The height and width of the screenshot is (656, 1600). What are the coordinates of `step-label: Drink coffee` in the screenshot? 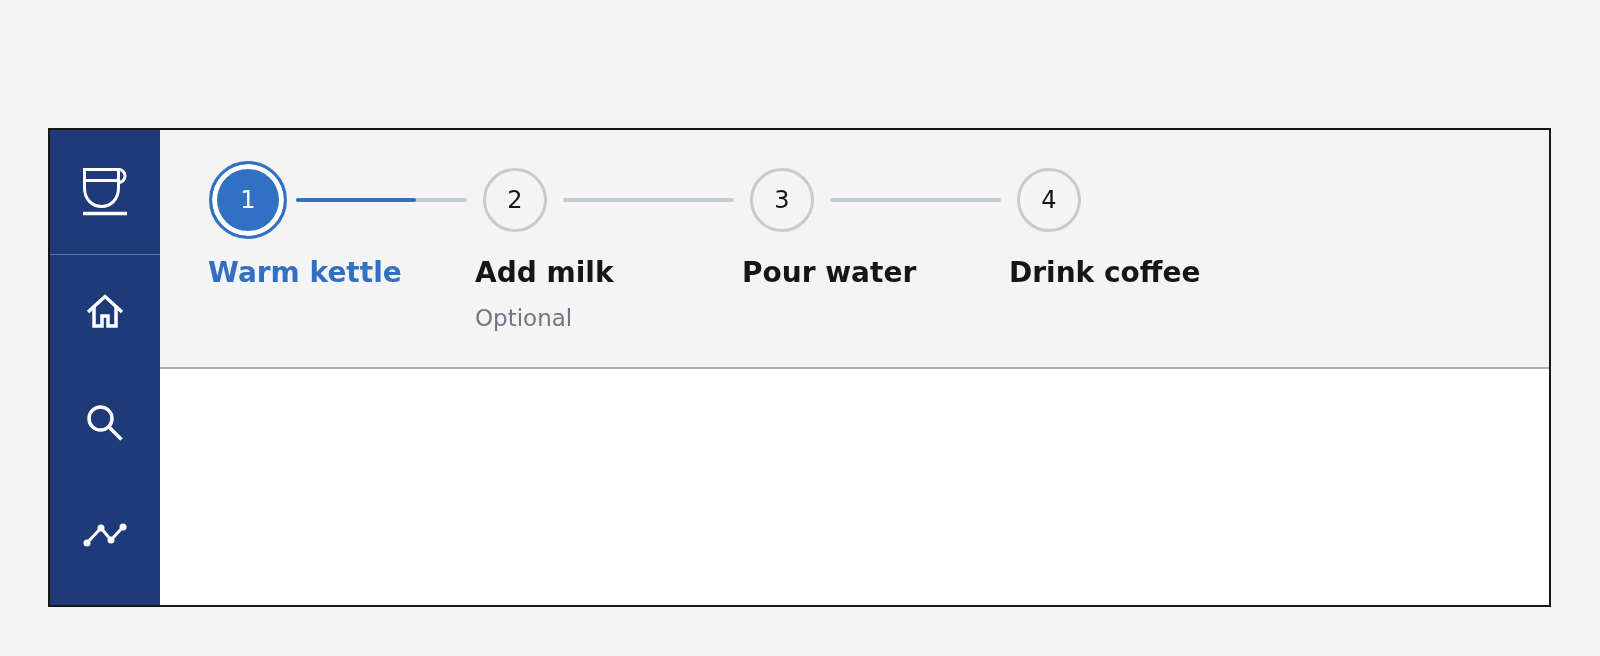 It's located at (1105, 273).